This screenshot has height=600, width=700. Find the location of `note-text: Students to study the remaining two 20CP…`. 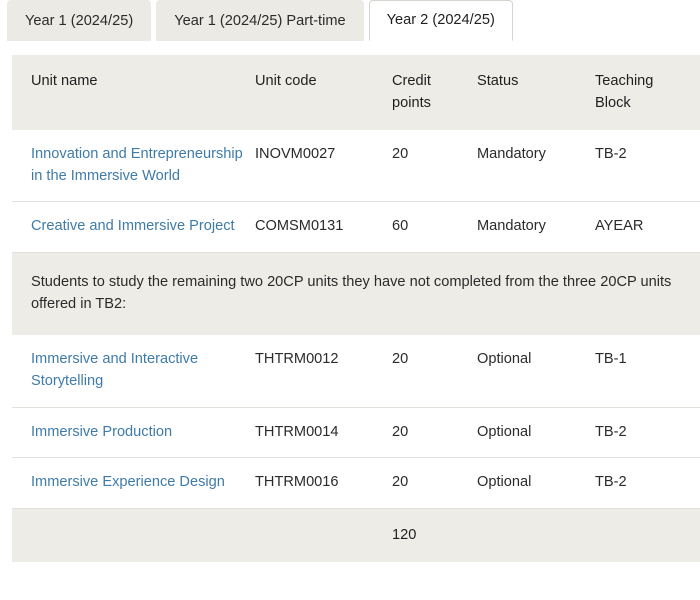

note-text: Students to study the remaining two 20CP… is located at coordinates (356, 294).